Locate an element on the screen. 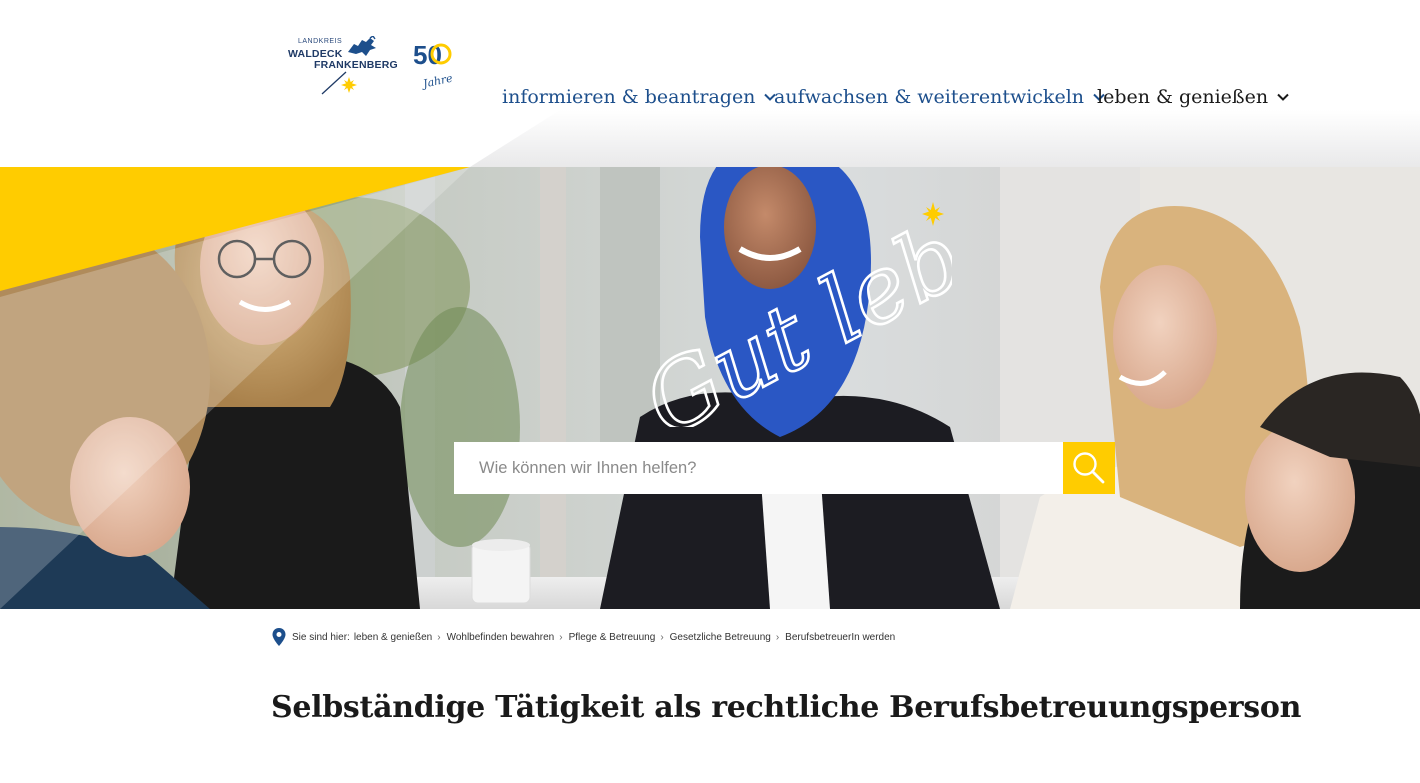 This screenshot has width=1420, height=783. site-search is located at coordinates (784, 468).